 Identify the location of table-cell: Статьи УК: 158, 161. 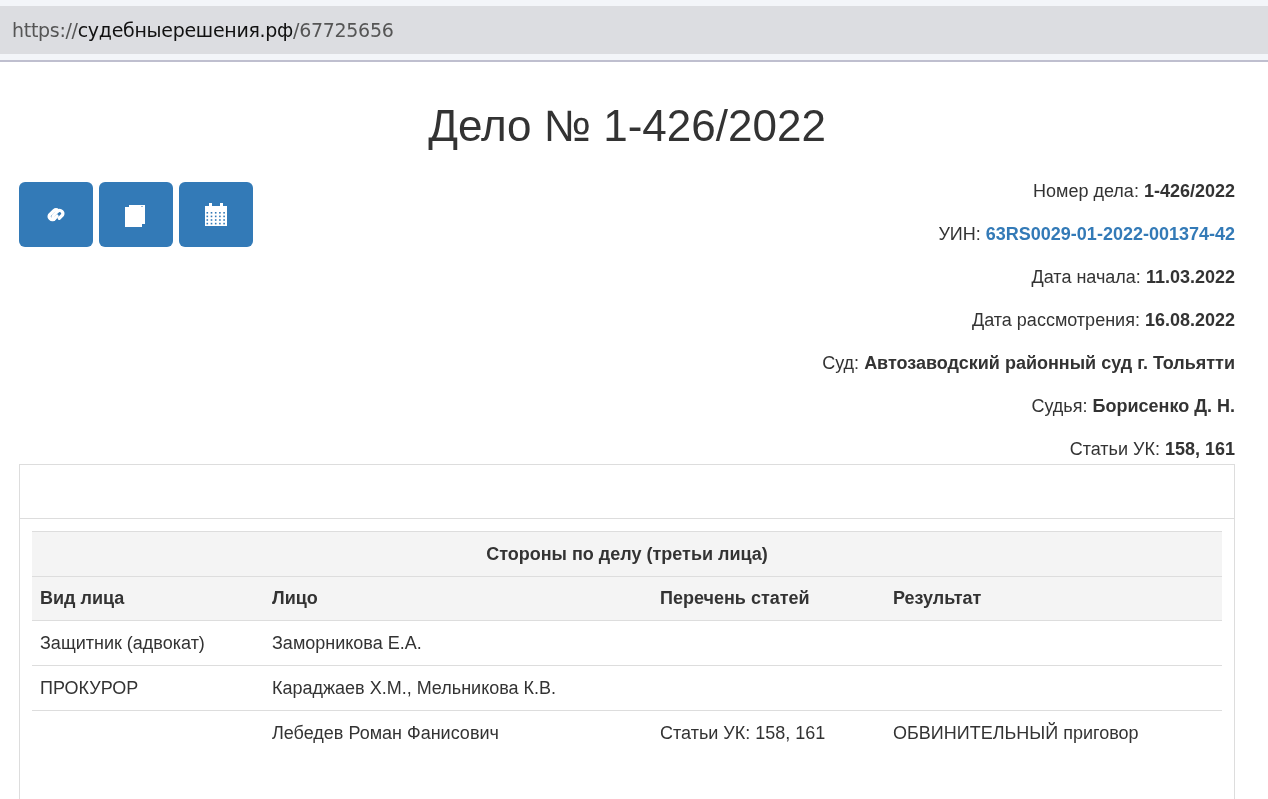
(768, 732).